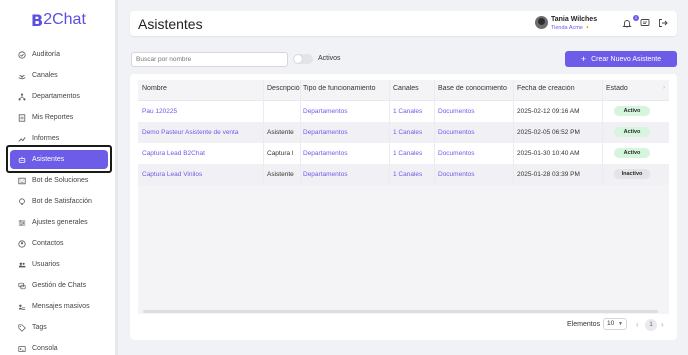 The height and width of the screenshot is (355, 688). I want to click on sidebar-item-label: Contactos, so click(48, 243).